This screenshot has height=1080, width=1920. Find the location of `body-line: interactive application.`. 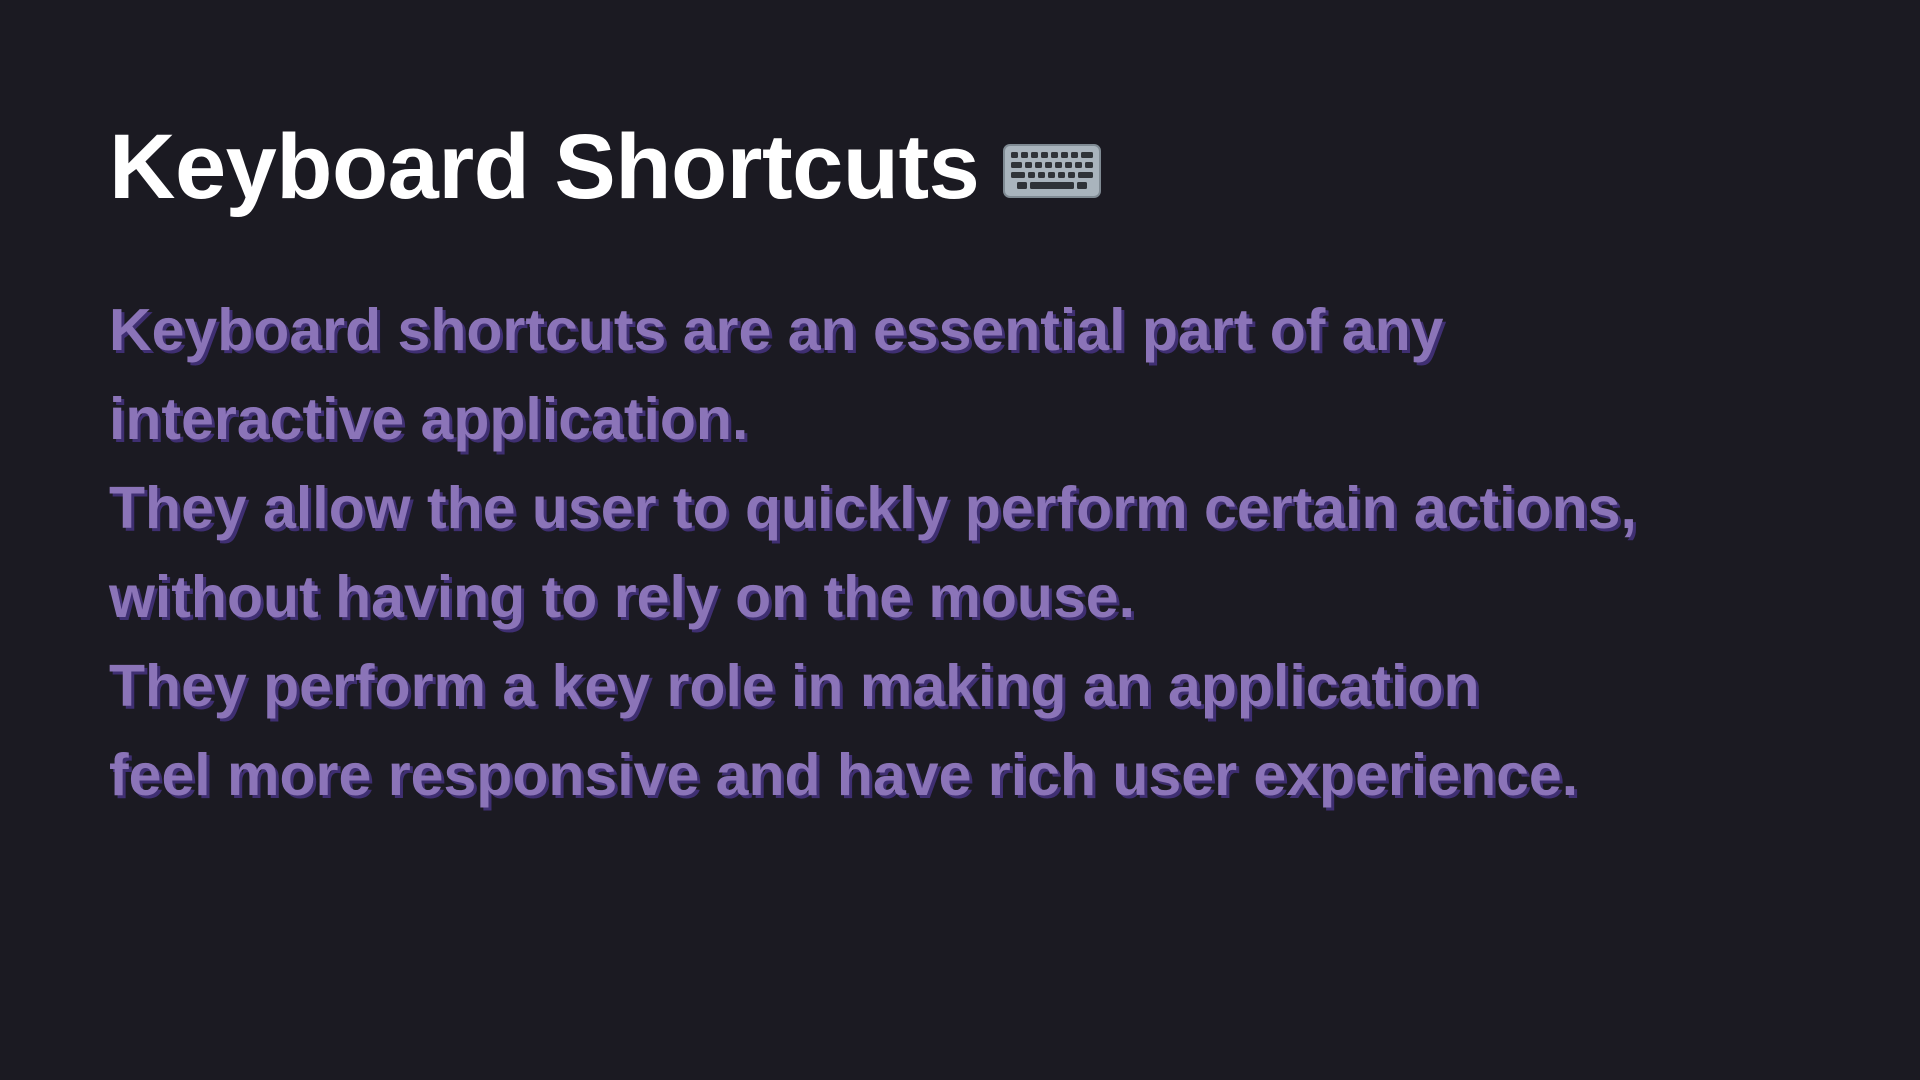

body-line: interactive application. is located at coordinates (429, 419).